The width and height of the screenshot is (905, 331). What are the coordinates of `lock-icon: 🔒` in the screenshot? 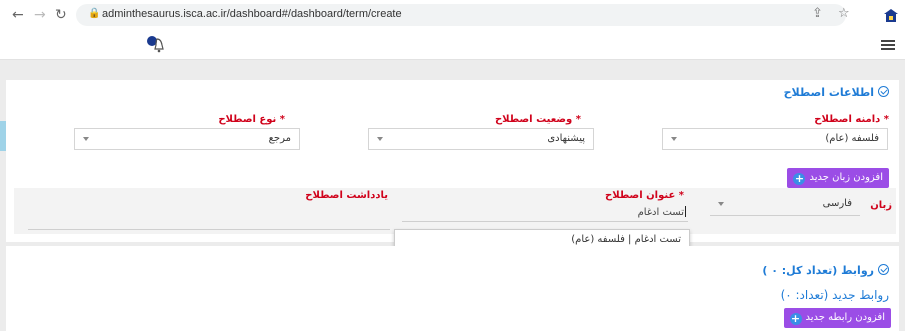 It's located at (94, 13).